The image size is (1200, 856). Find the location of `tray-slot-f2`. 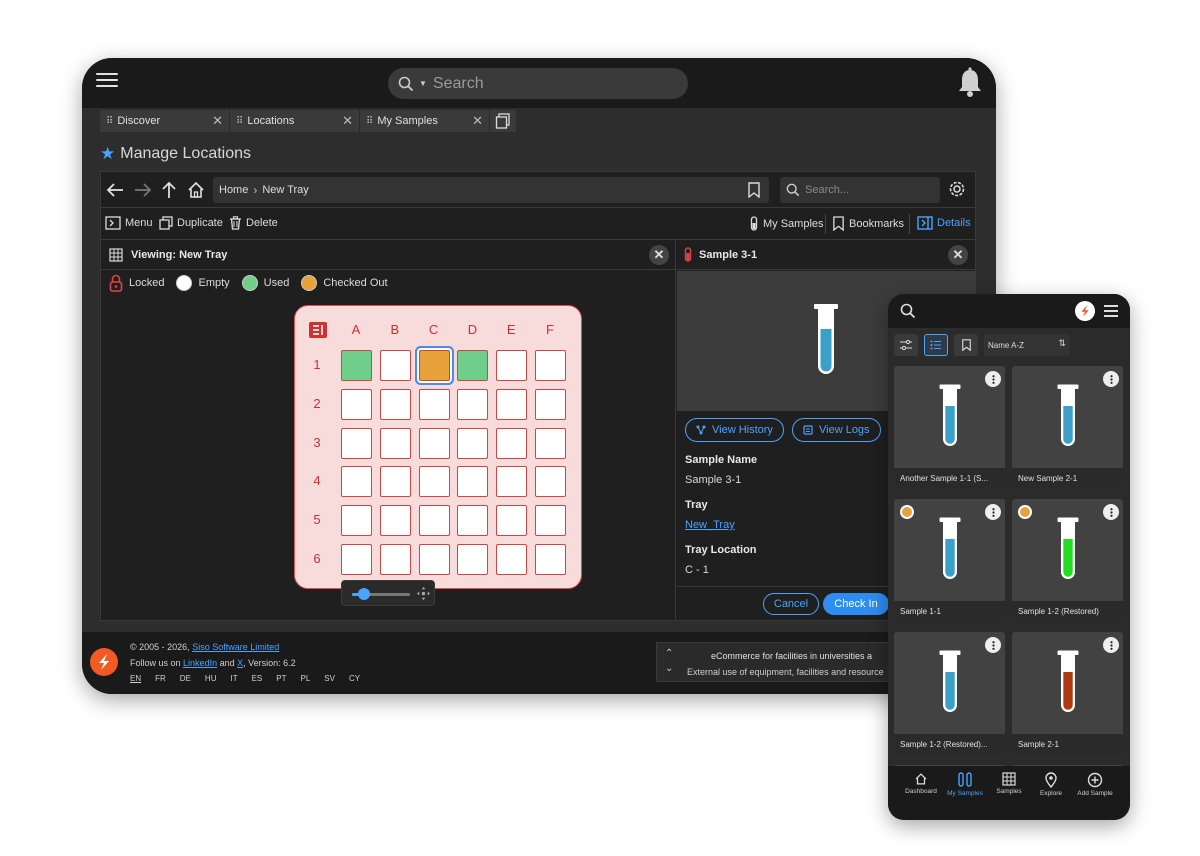

tray-slot-f2 is located at coordinates (550, 404).